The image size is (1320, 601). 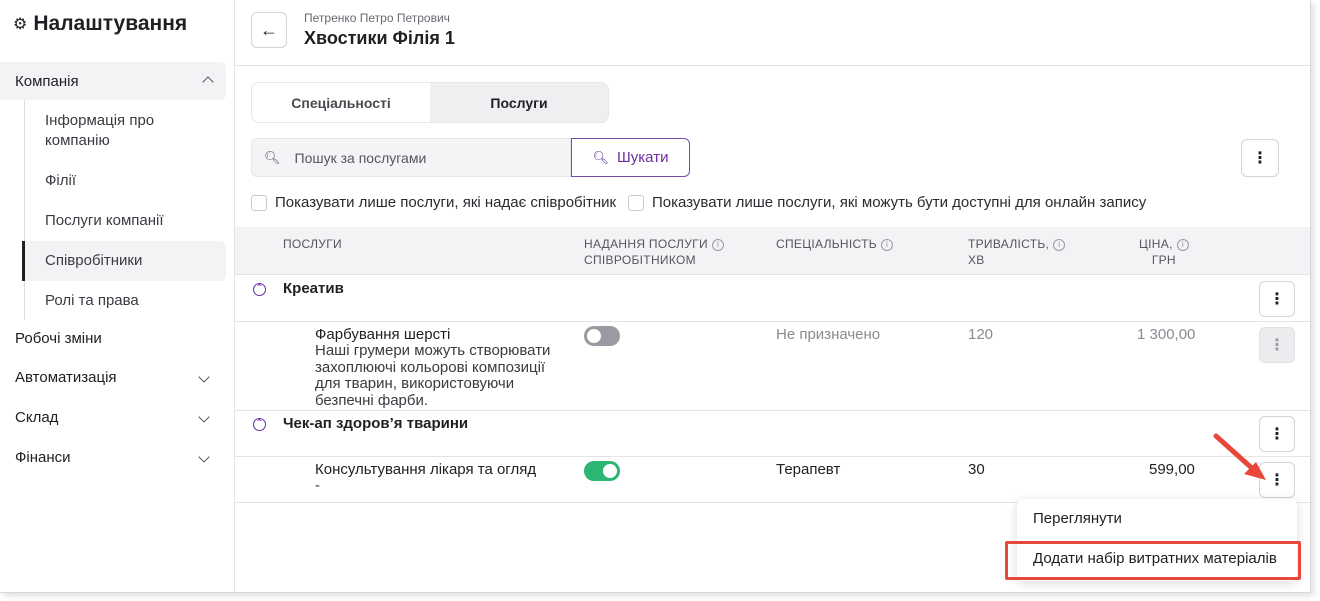 I want to click on sidebar-item-company: Компанія, so click(x=113, y=81).